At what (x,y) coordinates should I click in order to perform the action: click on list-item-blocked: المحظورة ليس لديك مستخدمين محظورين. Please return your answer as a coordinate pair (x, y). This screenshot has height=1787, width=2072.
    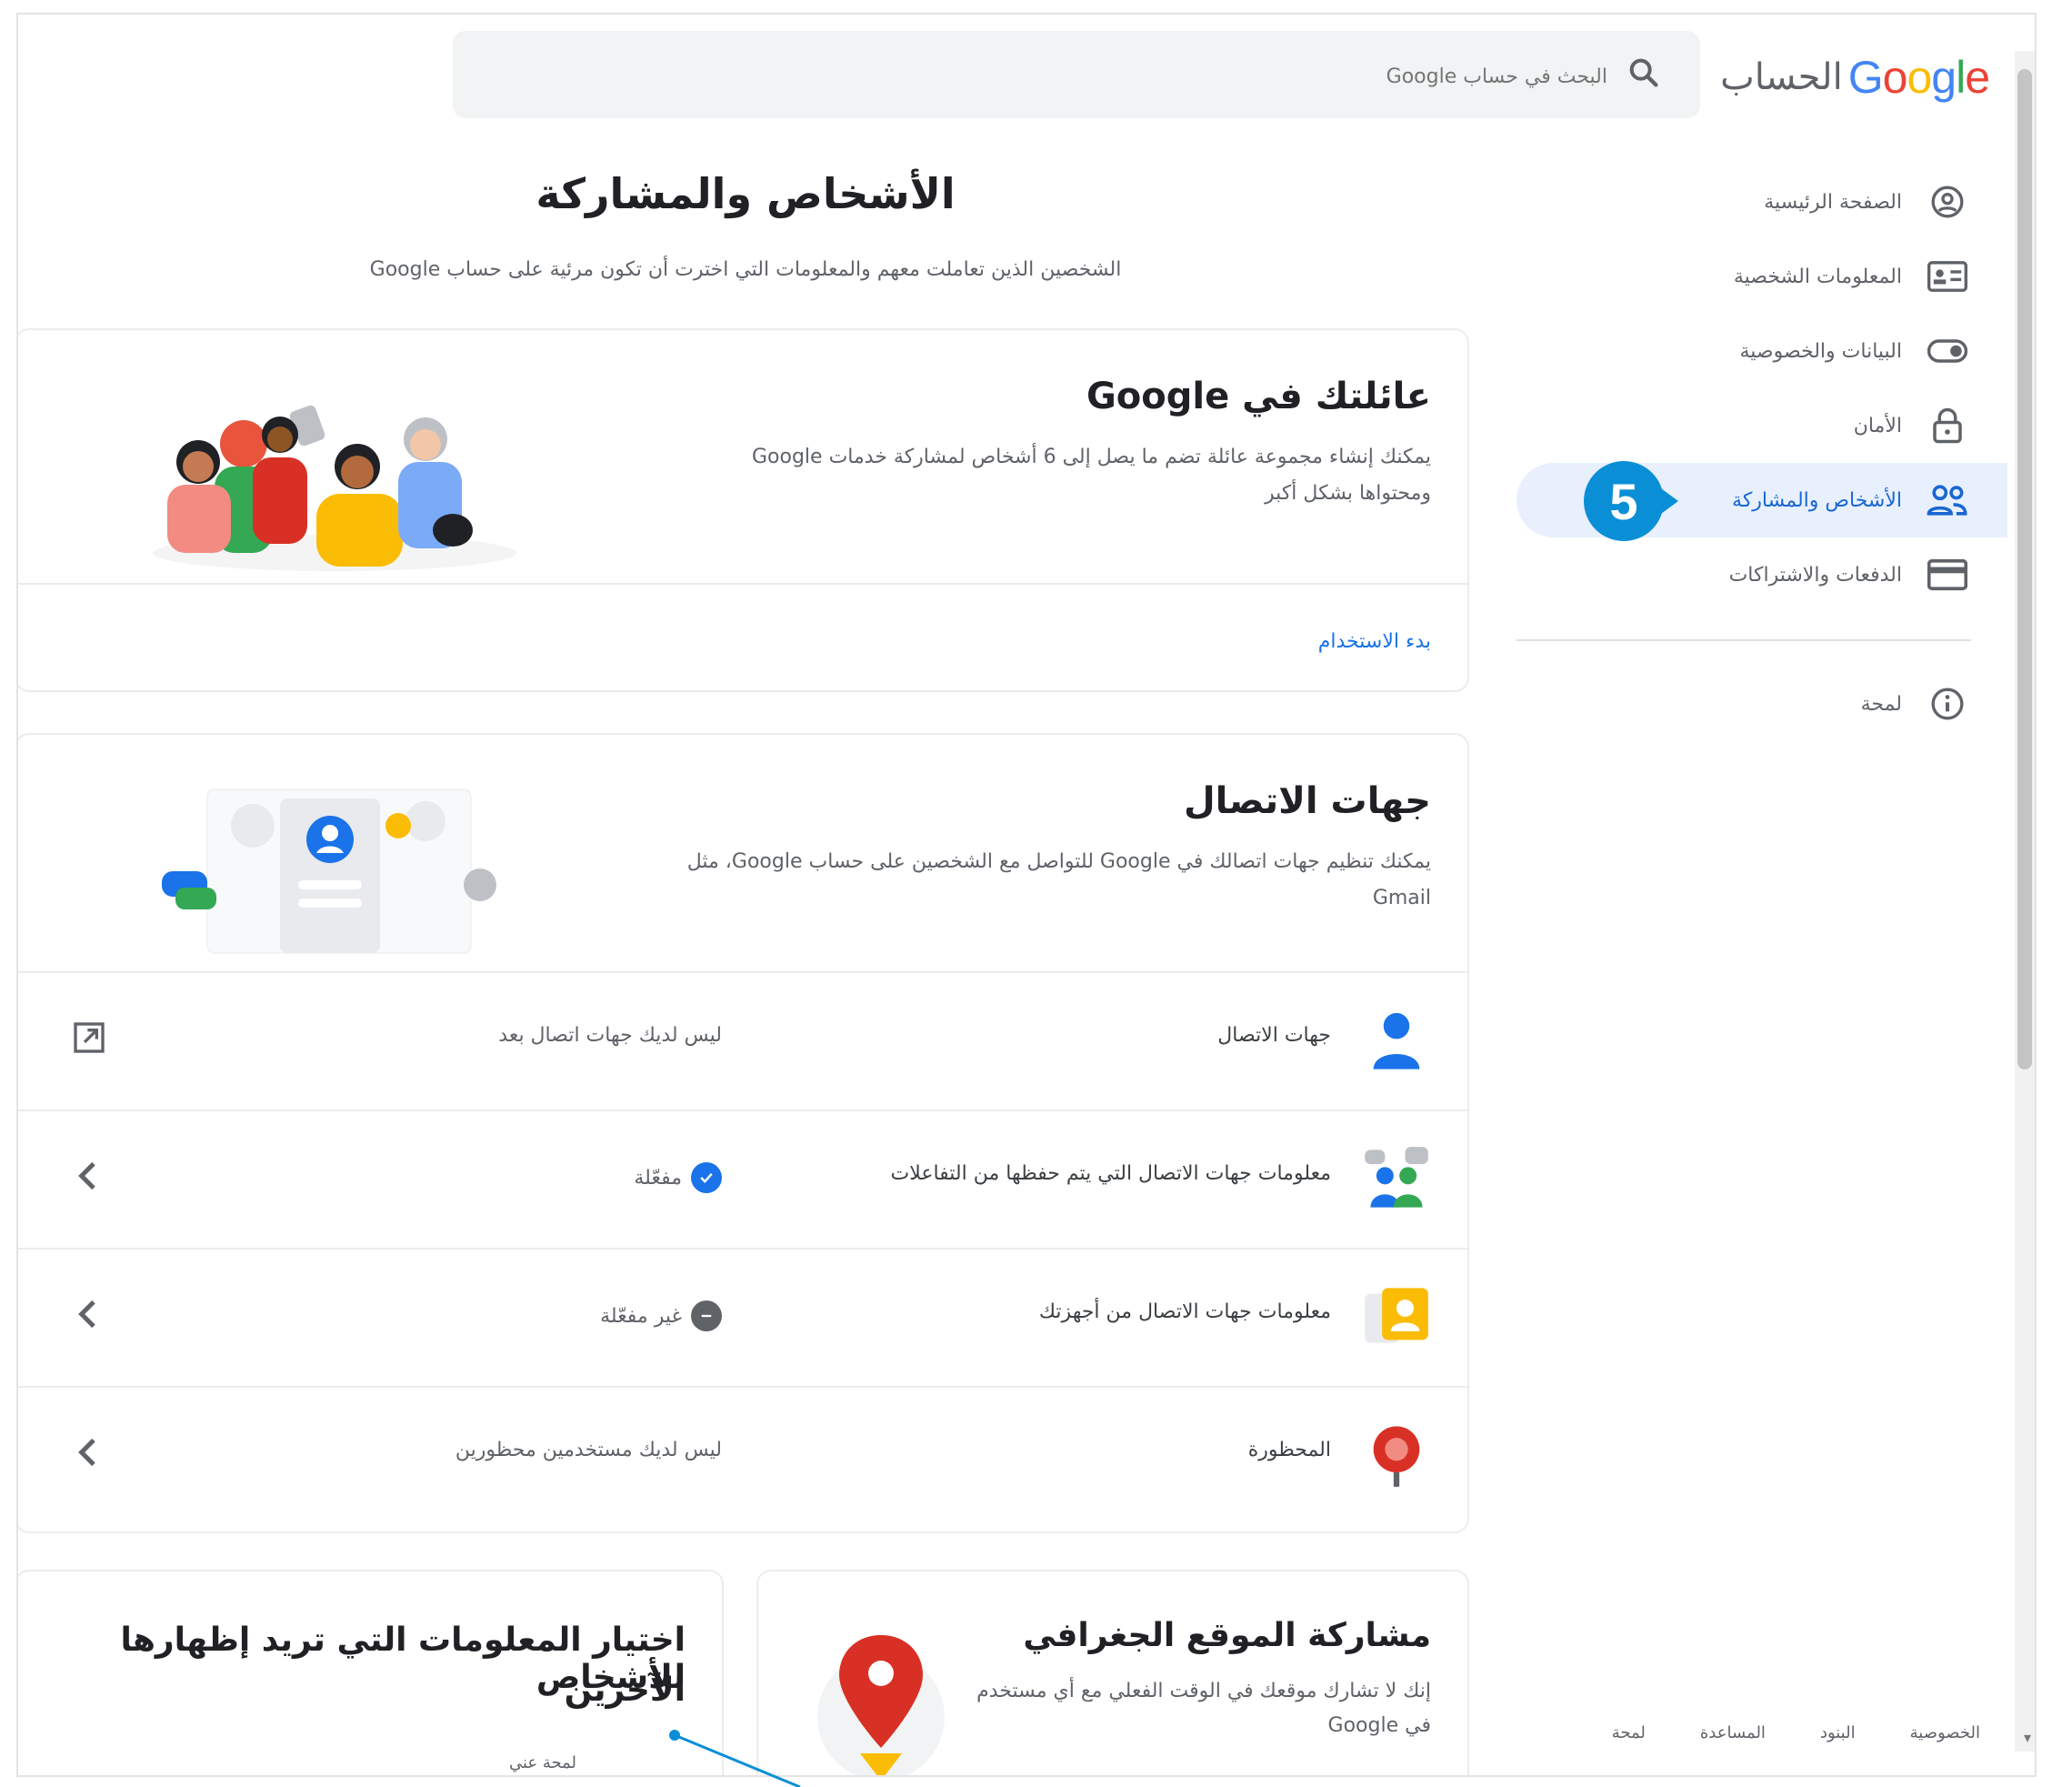
    Looking at the image, I should click on (742, 1454).